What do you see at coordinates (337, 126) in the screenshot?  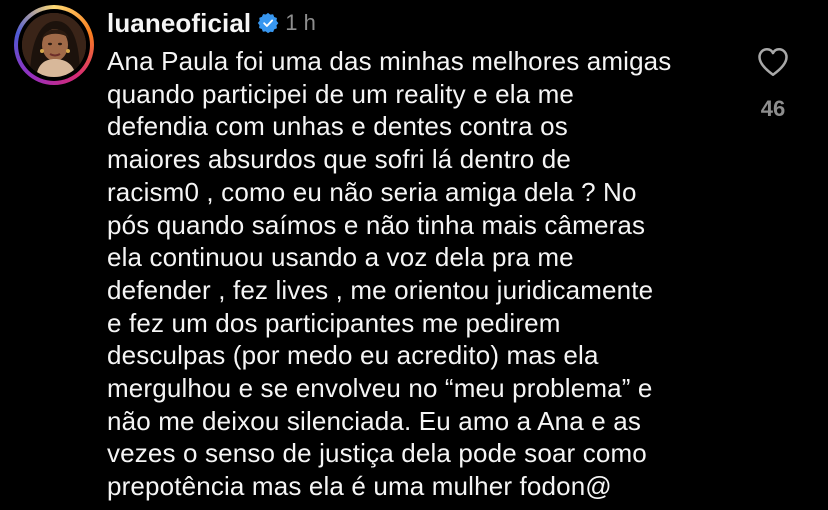 I see `comment-line: defendia com unhas e dentes contra os` at bounding box center [337, 126].